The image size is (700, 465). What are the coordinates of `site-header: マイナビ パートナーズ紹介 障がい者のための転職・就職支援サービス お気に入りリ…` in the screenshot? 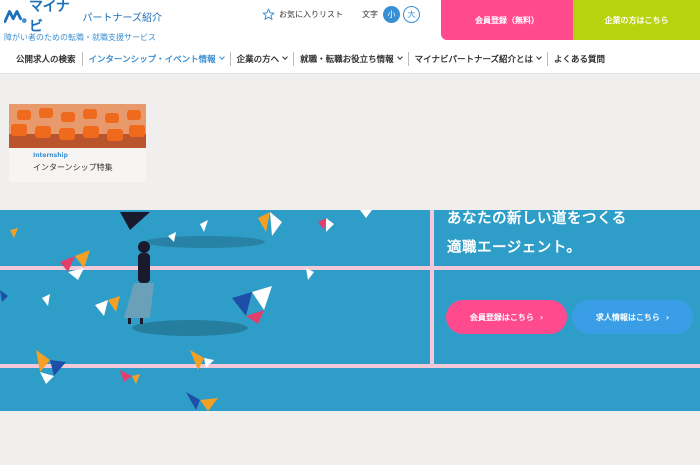 It's located at (350, 22).